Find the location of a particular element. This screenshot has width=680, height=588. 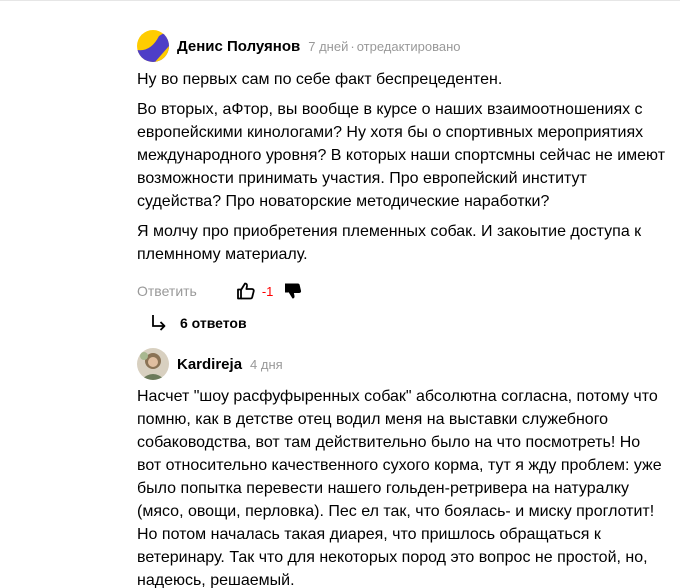

author-name: Денис Полуянов is located at coordinates (238, 46).